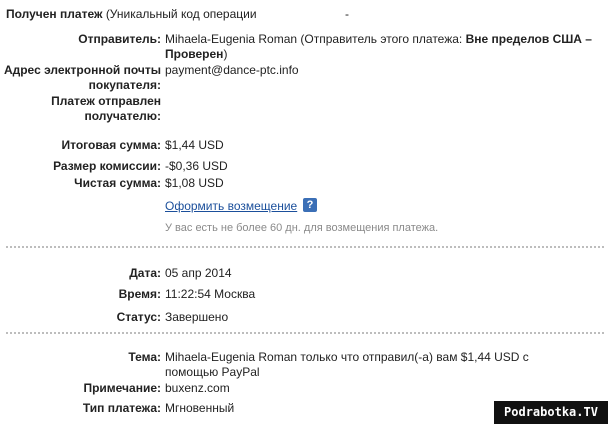 Image resolution: width=608 pixels, height=424 pixels. What do you see at coordinates (145, 273) in the screenshot?
I see `date-label: Дата:` at bounding box center [145, 273].